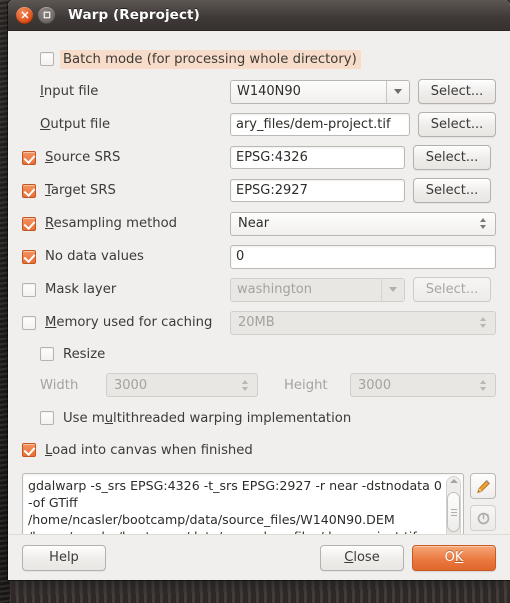 Image resolution: width=510 pixels, height=603 pixels. What do you see at coordinates (29, 450) in the screenshot?
I see `checkbox-icon-load-into-canvas` at bounding box center [29, 450].